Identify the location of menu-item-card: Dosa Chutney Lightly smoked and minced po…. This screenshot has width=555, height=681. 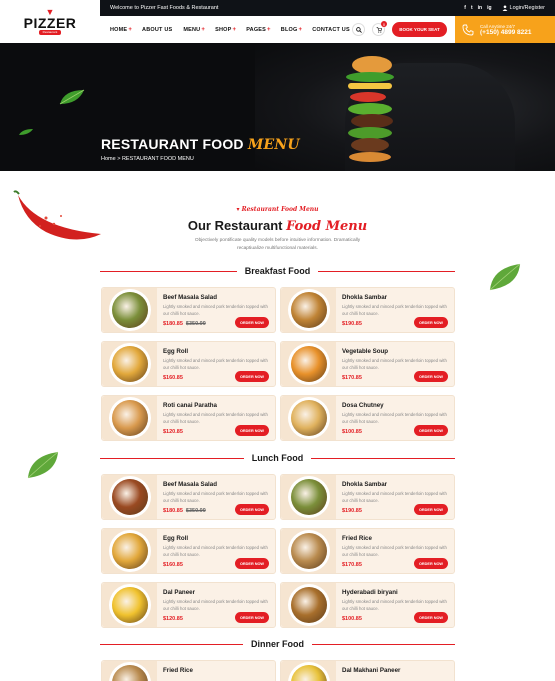
(367, 418).